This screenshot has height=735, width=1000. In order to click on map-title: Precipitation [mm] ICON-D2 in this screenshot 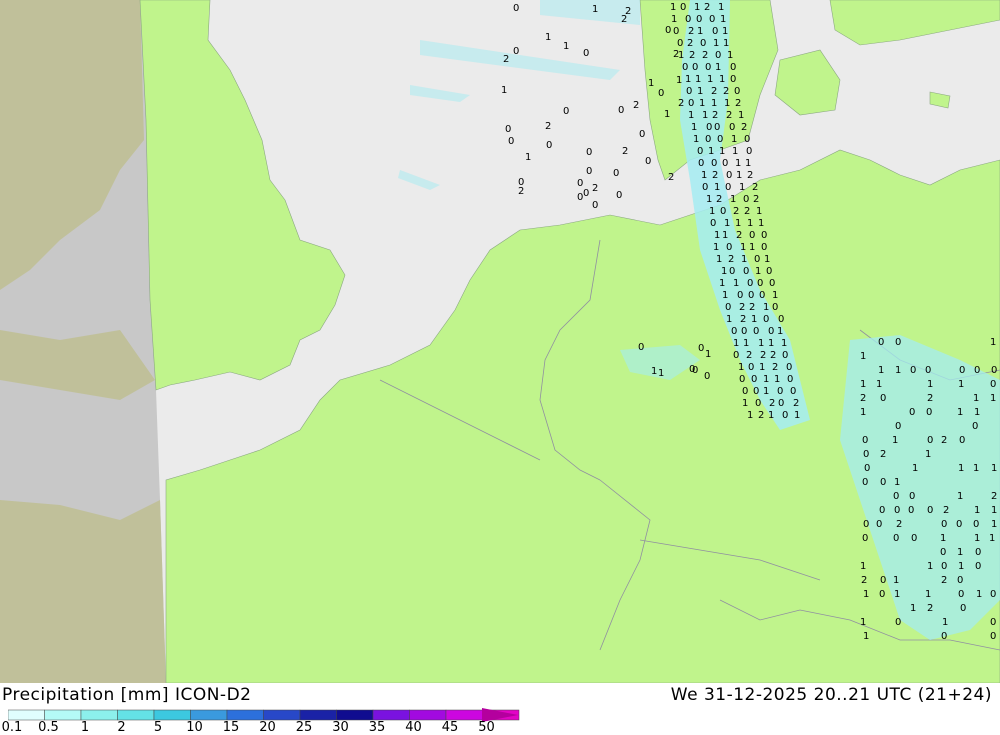, I will do `click(127, 695)`.